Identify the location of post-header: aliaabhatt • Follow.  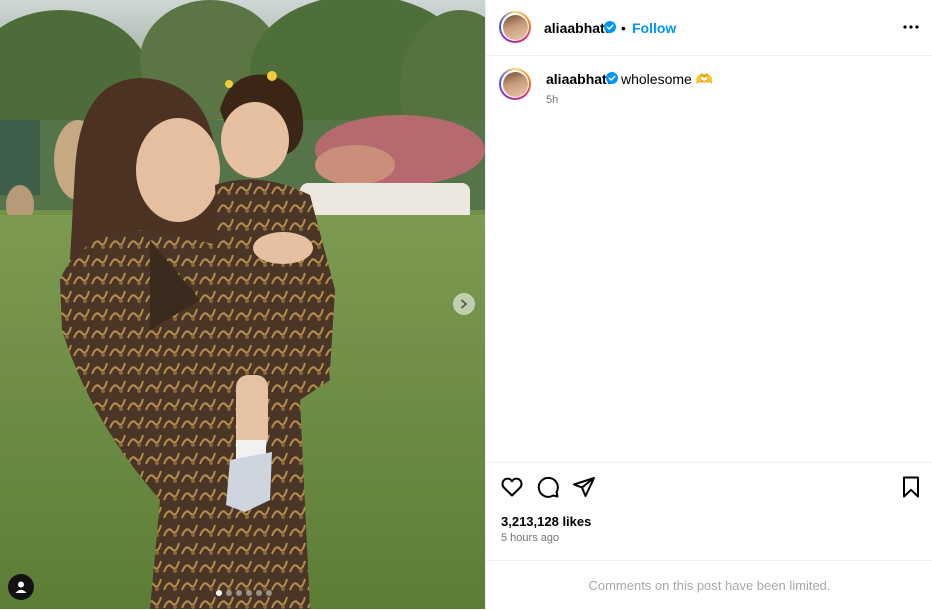
(709, 28).